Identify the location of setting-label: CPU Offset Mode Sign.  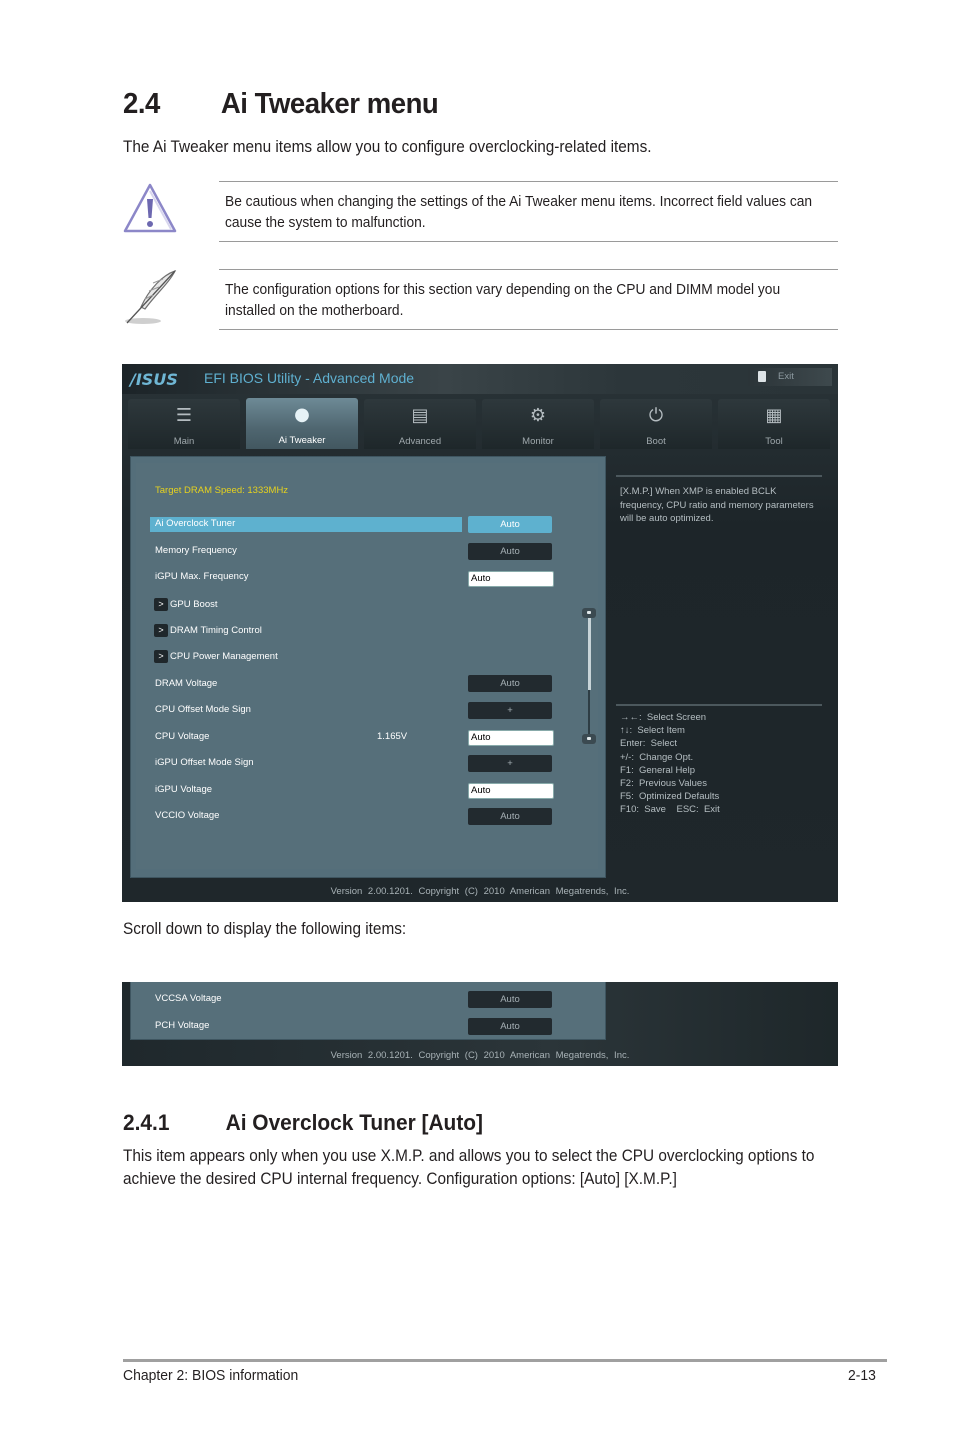
(203, 709).